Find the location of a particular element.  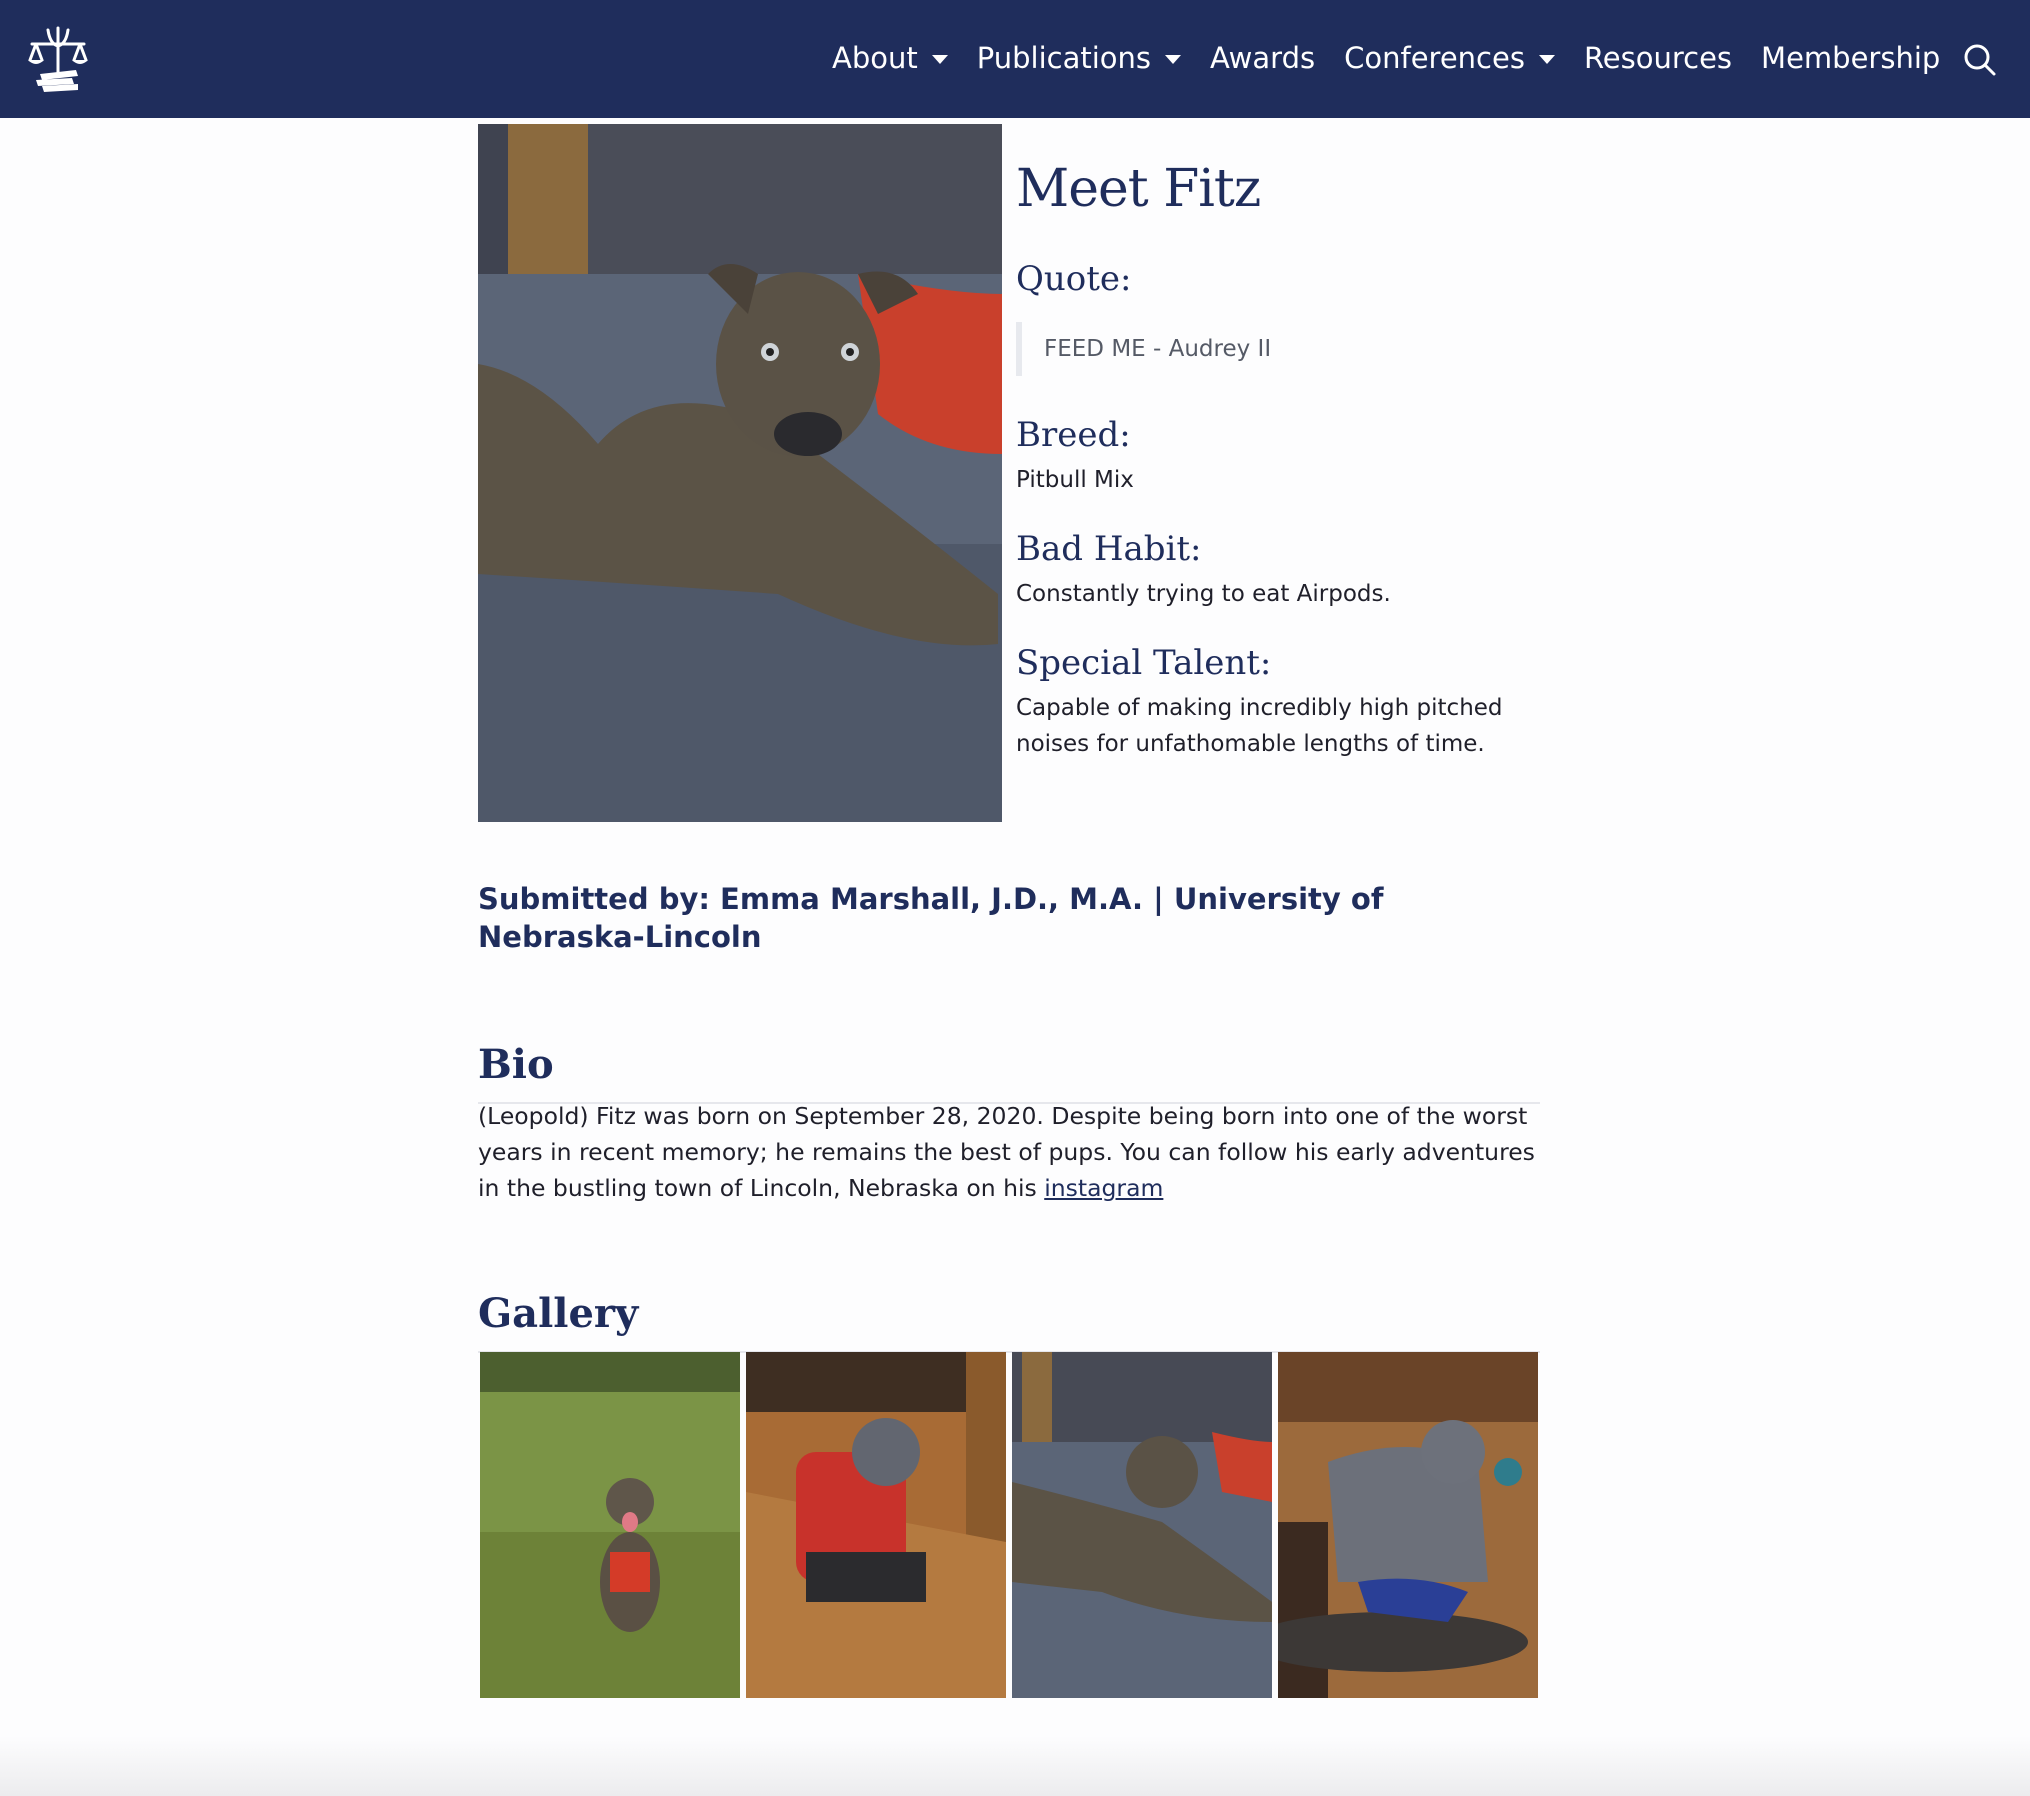

nav-membership: Membership is located at coordinates (1850, 58).